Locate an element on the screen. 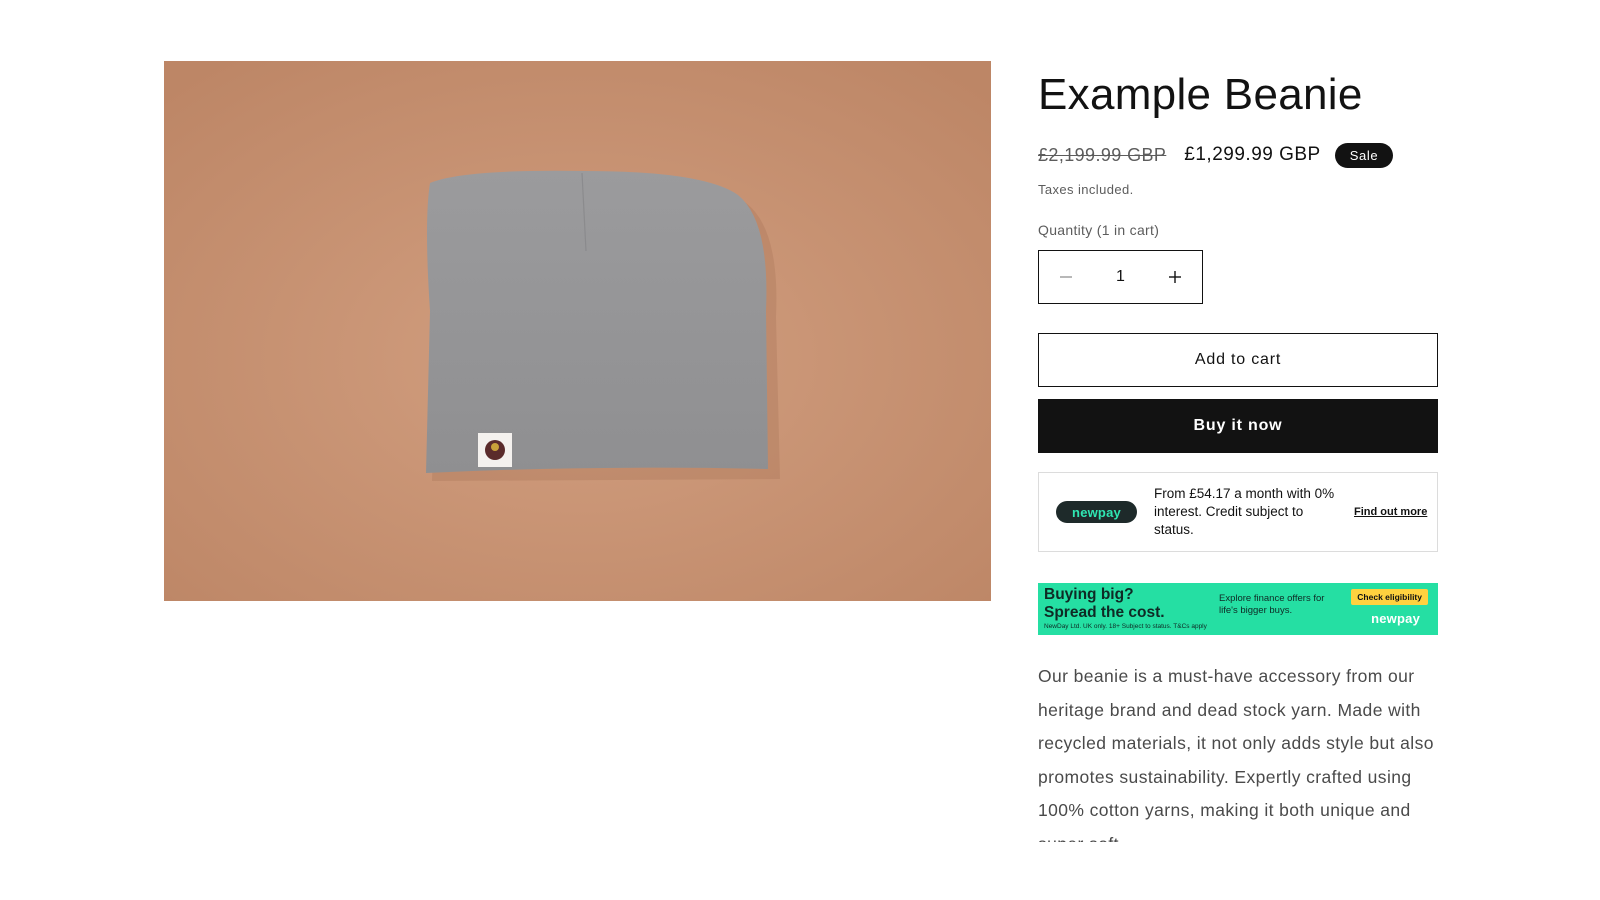  brand-label-patch is located at coordinates (495, 450).